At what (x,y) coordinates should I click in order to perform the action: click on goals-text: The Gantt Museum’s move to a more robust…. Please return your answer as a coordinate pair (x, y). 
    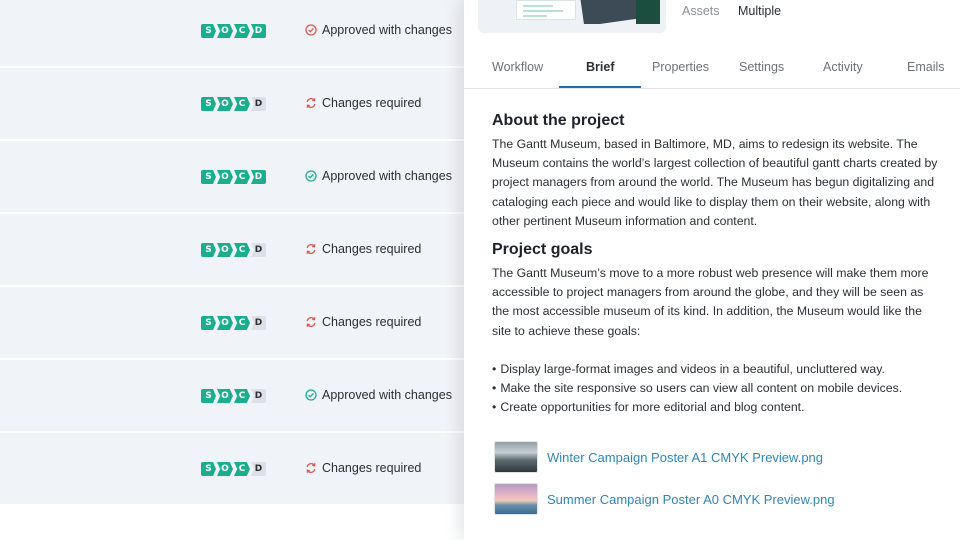
    Looking at the image, I should click on (710, 302).